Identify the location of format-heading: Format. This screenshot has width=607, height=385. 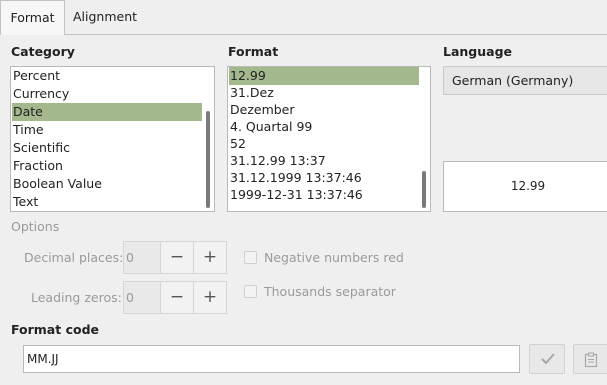
(253, 51).